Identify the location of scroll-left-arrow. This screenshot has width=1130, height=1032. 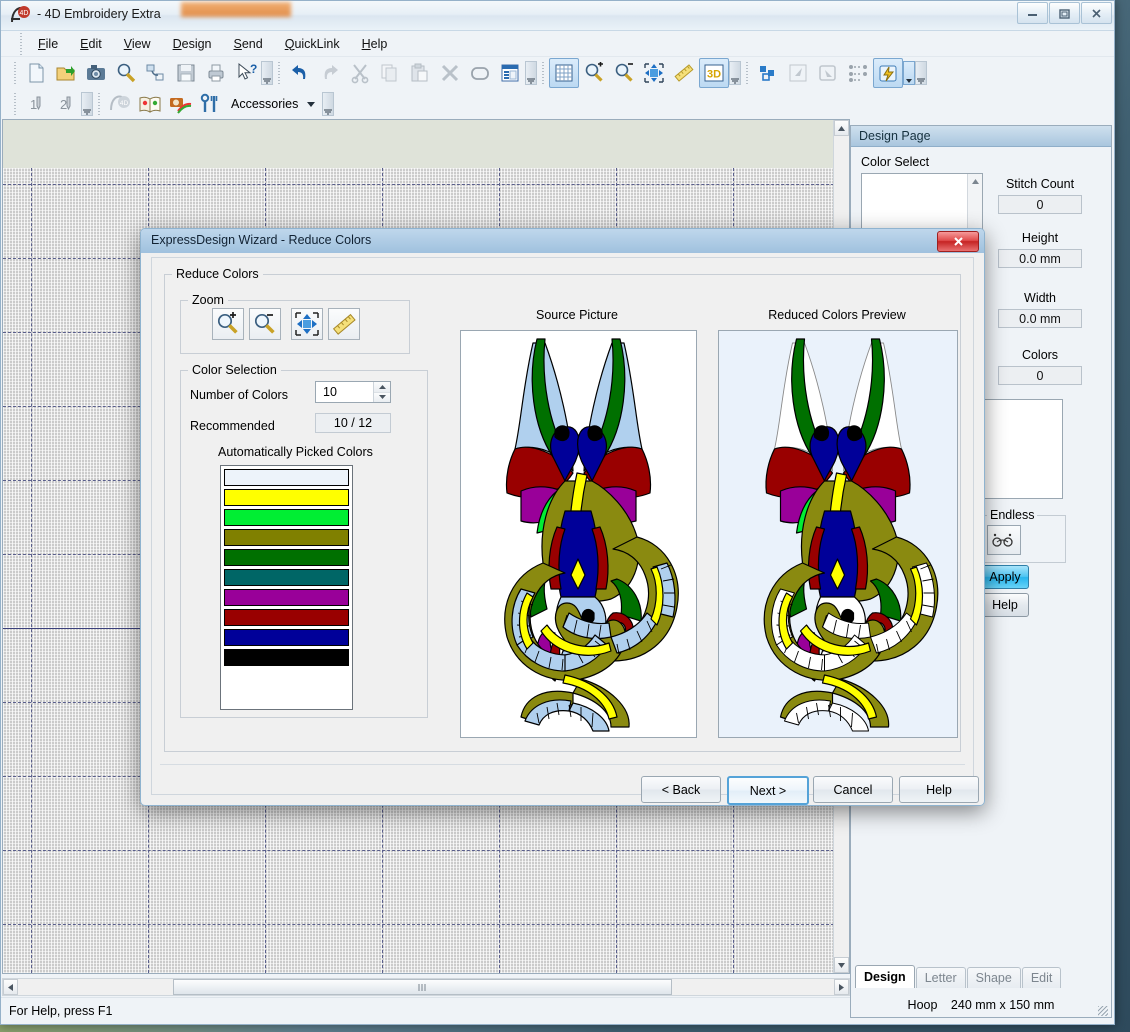
(10, 987).